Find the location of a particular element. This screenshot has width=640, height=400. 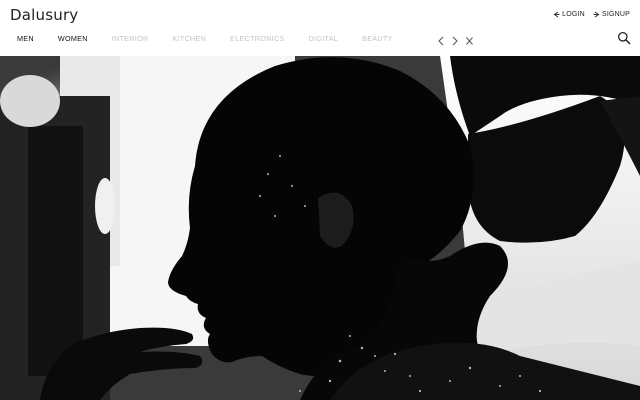

signup-label: SIGNUP is located at coordinates (615, 14).